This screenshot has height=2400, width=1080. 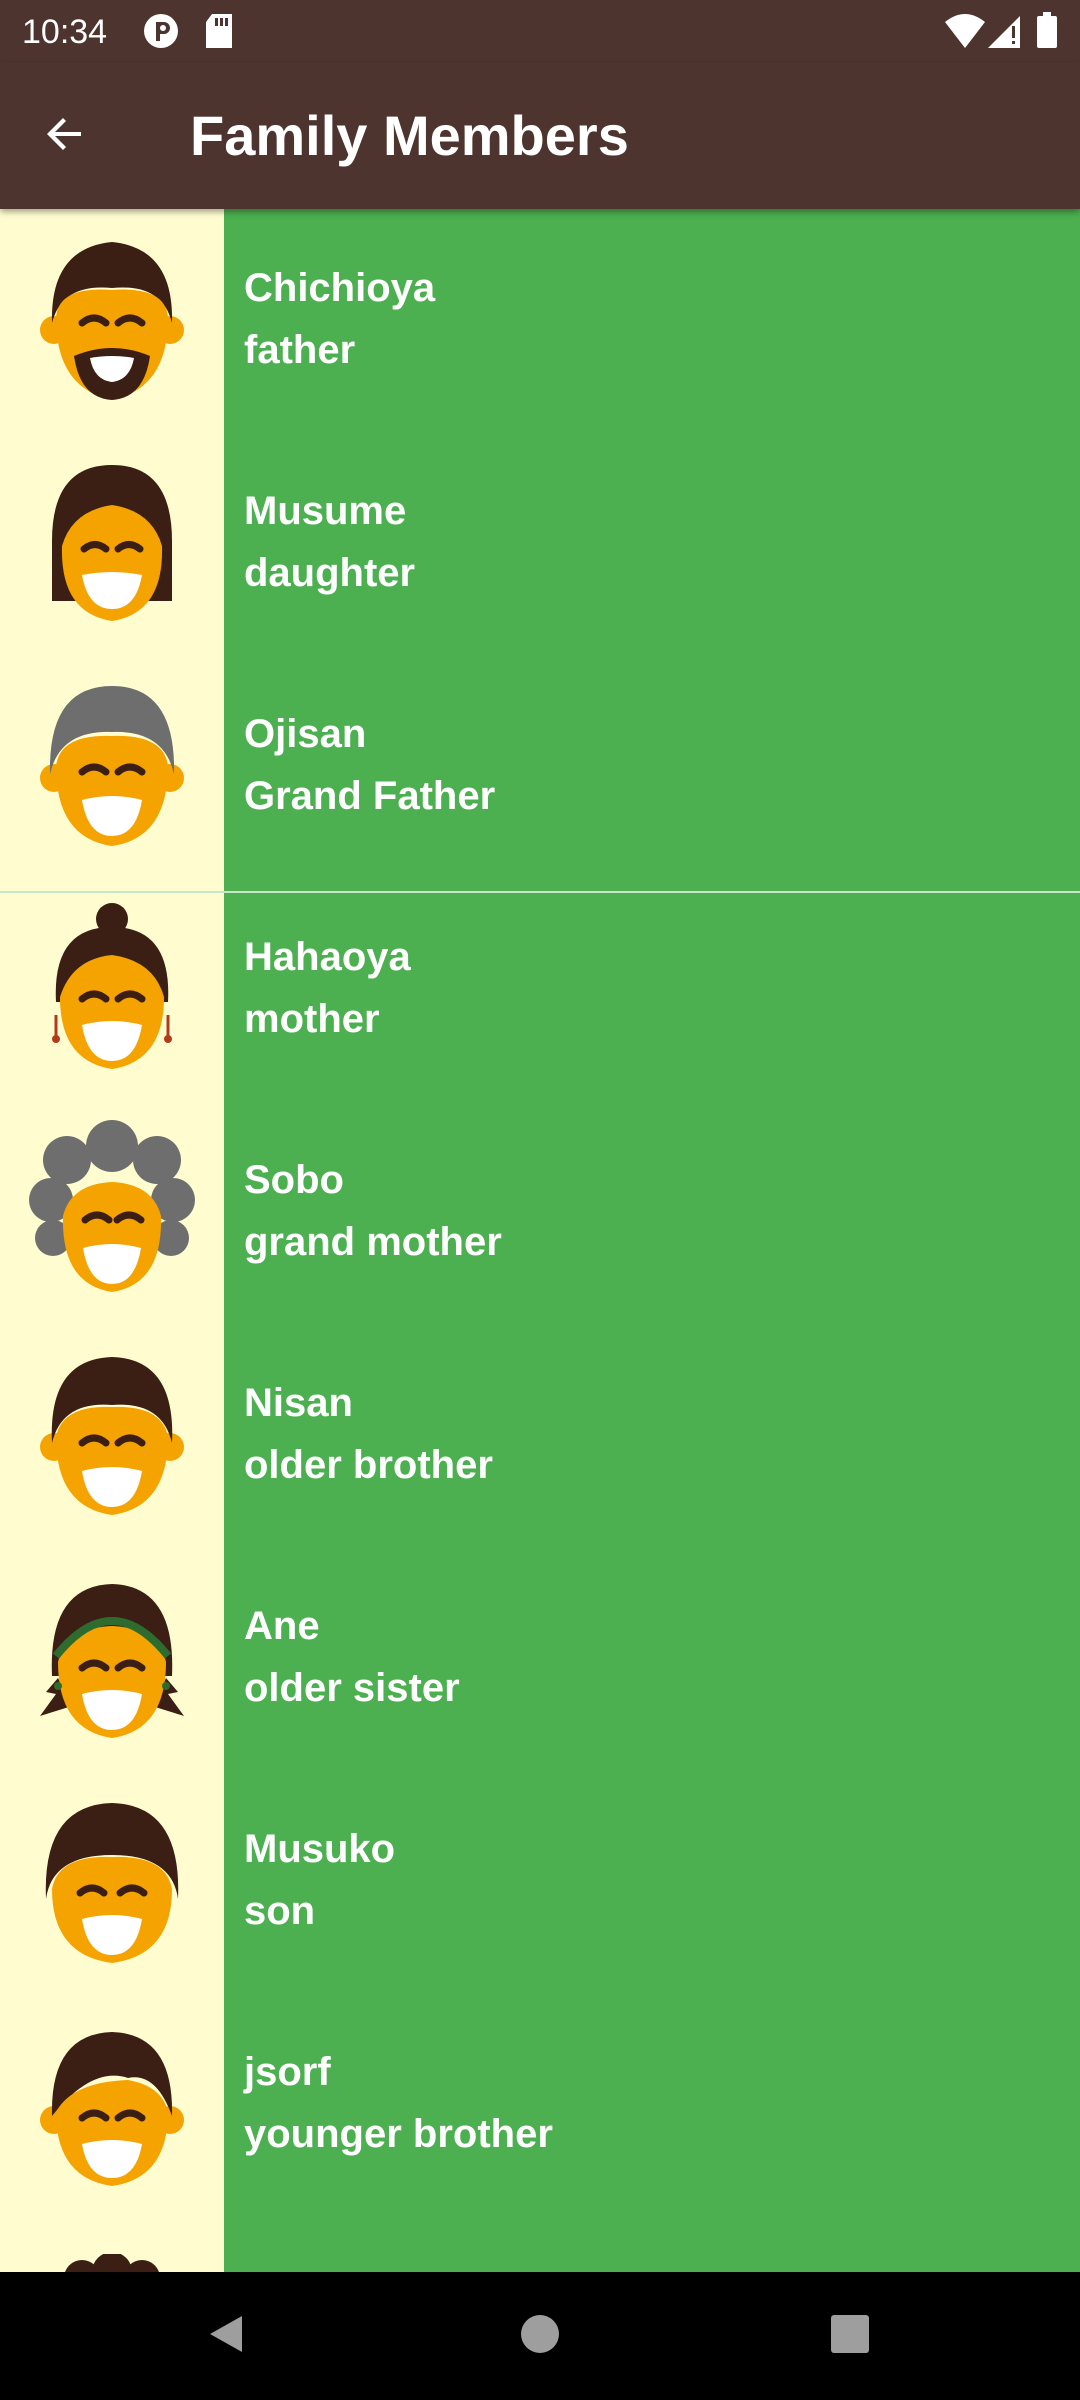 I want to click on list-item: Musuko son, so click(x=540, y=1881).